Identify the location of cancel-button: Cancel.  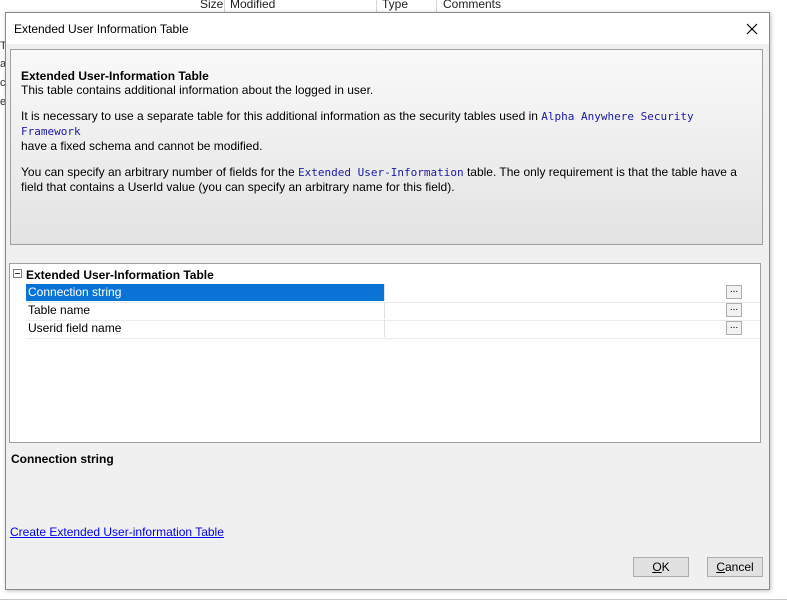
(735, 567).